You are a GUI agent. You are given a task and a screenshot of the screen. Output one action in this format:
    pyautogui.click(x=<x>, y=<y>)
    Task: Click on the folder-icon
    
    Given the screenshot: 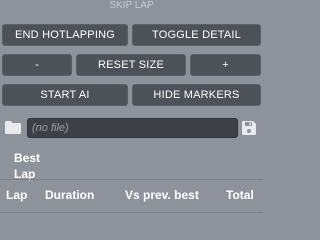 What is the action you would take?
    pyautogui.click(x=13, y=127)
    